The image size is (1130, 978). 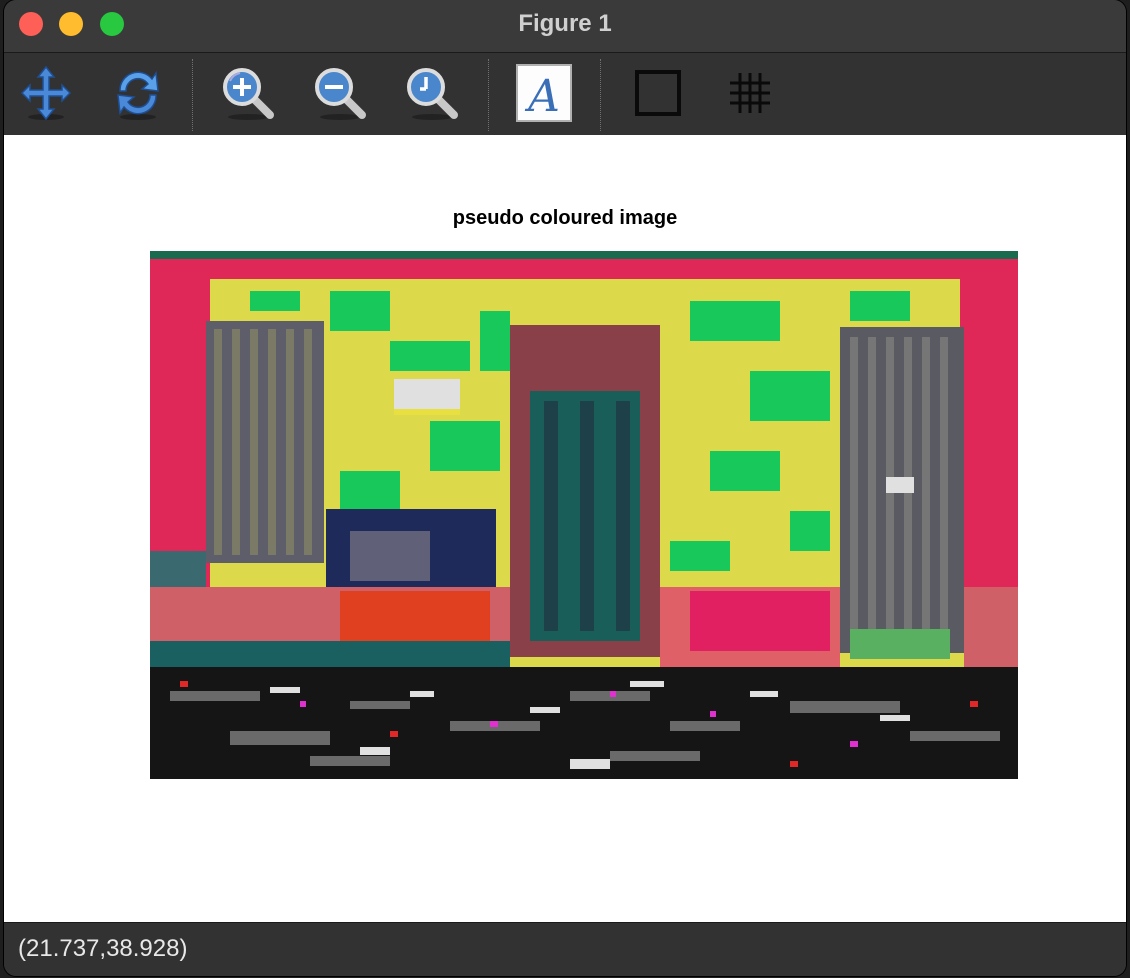 I want to click on zoom-in-icon, so click(x=248, y=94).